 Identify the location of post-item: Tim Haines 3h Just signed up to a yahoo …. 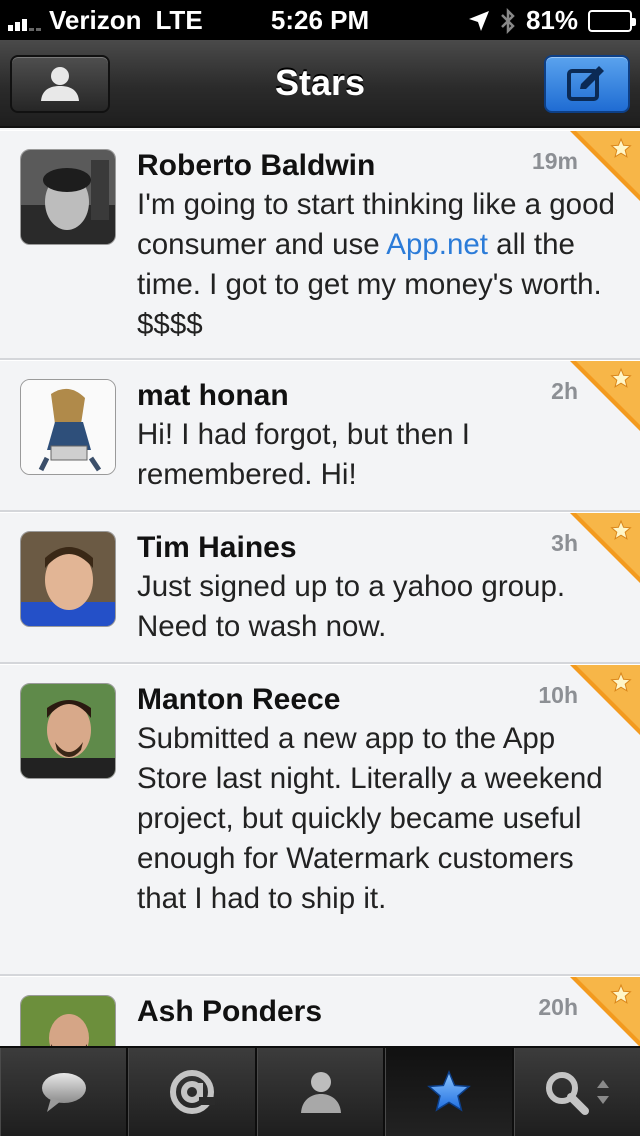
(320, 588).